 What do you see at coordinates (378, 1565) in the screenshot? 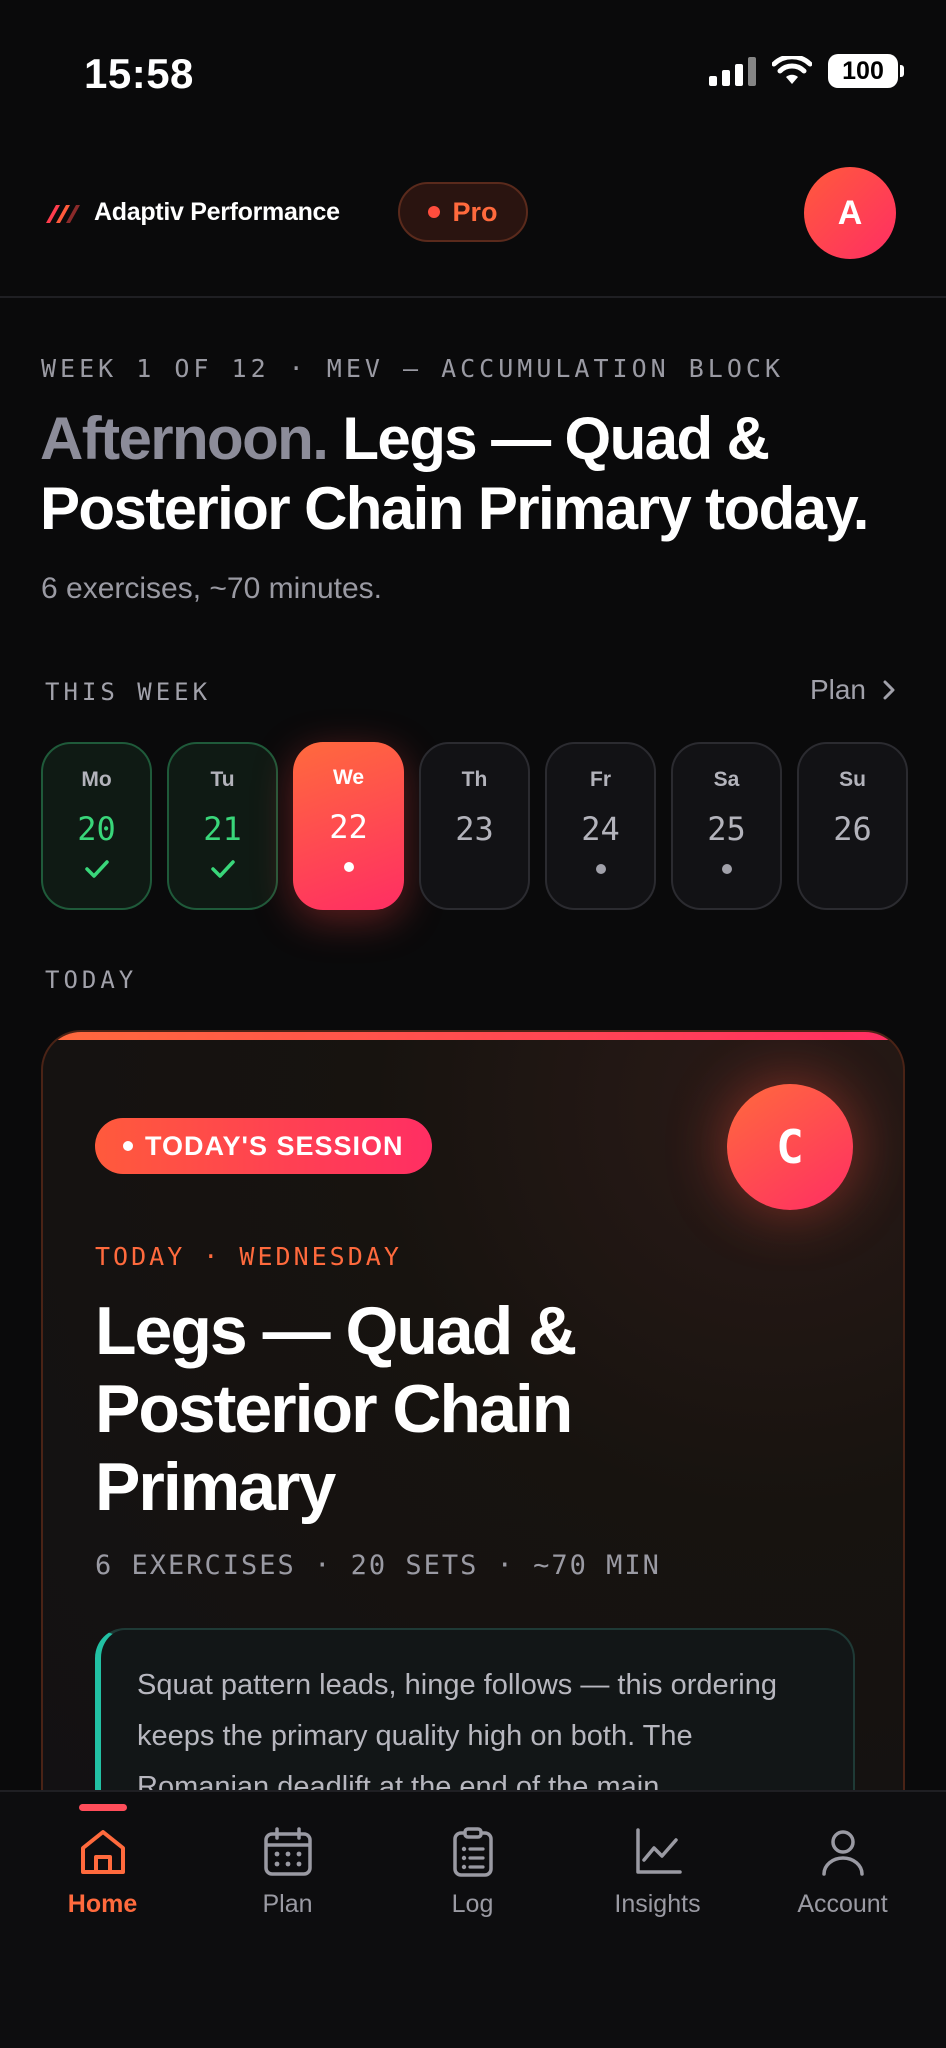
I see `session-meta: 6 EXERCISES · 20 SETS · ~70 MIN` at bounding box center [378, 1565].